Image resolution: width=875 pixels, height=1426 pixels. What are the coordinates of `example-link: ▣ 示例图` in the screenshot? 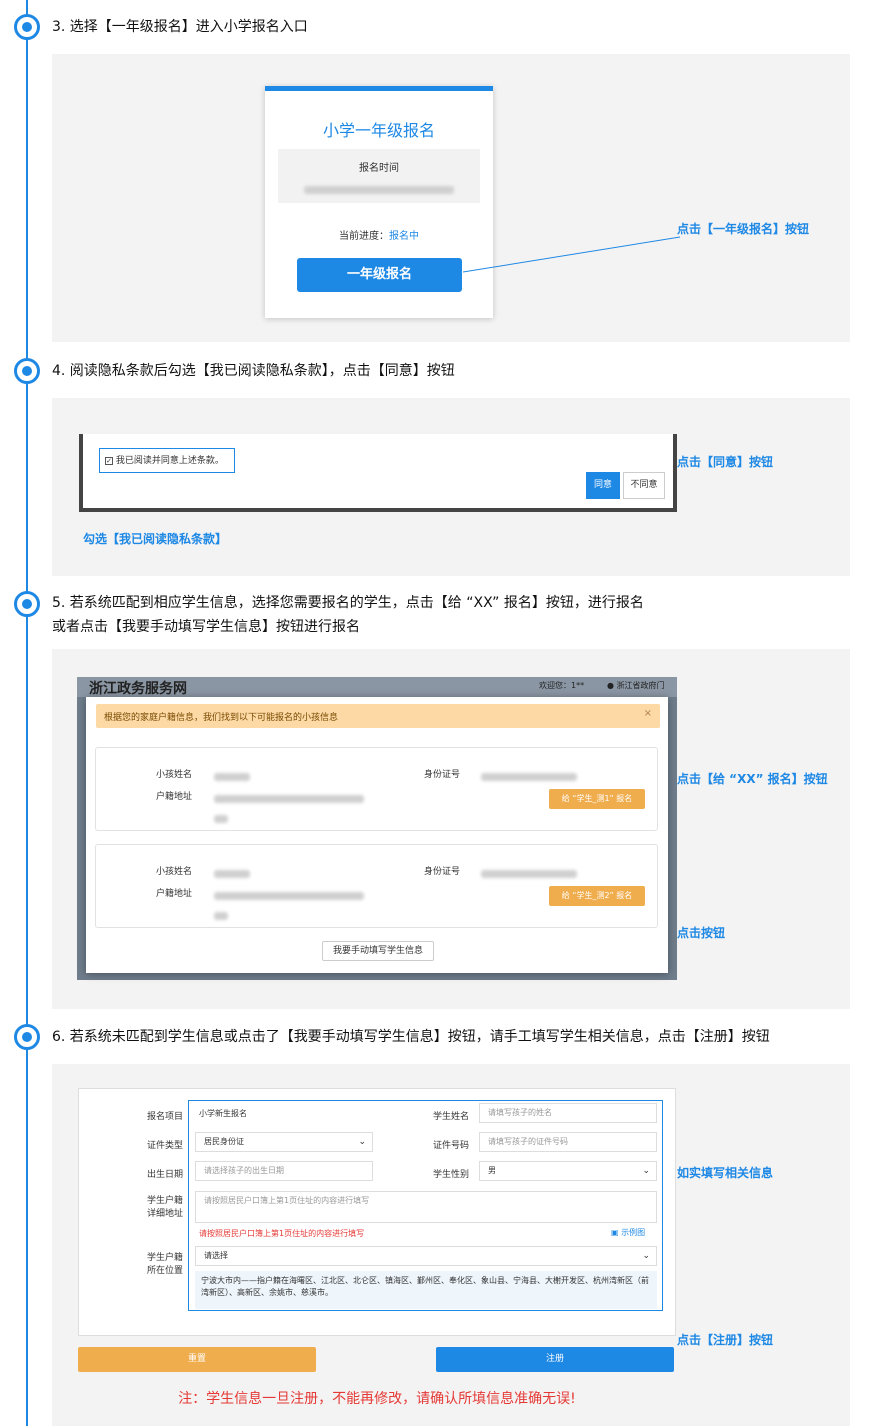 It's located at (628, 1232).